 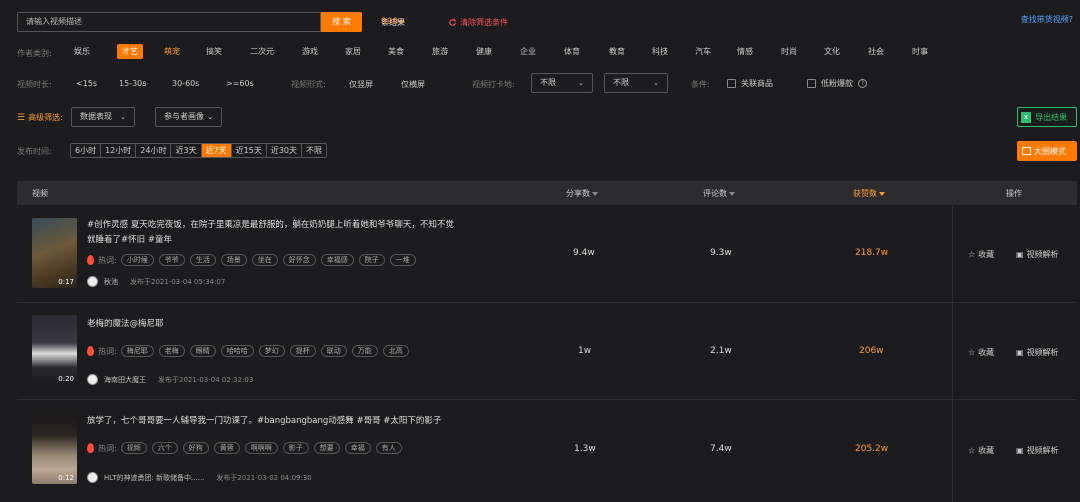 I want to click on hot-word-tag: 提杯, so click(x=302, y=351).